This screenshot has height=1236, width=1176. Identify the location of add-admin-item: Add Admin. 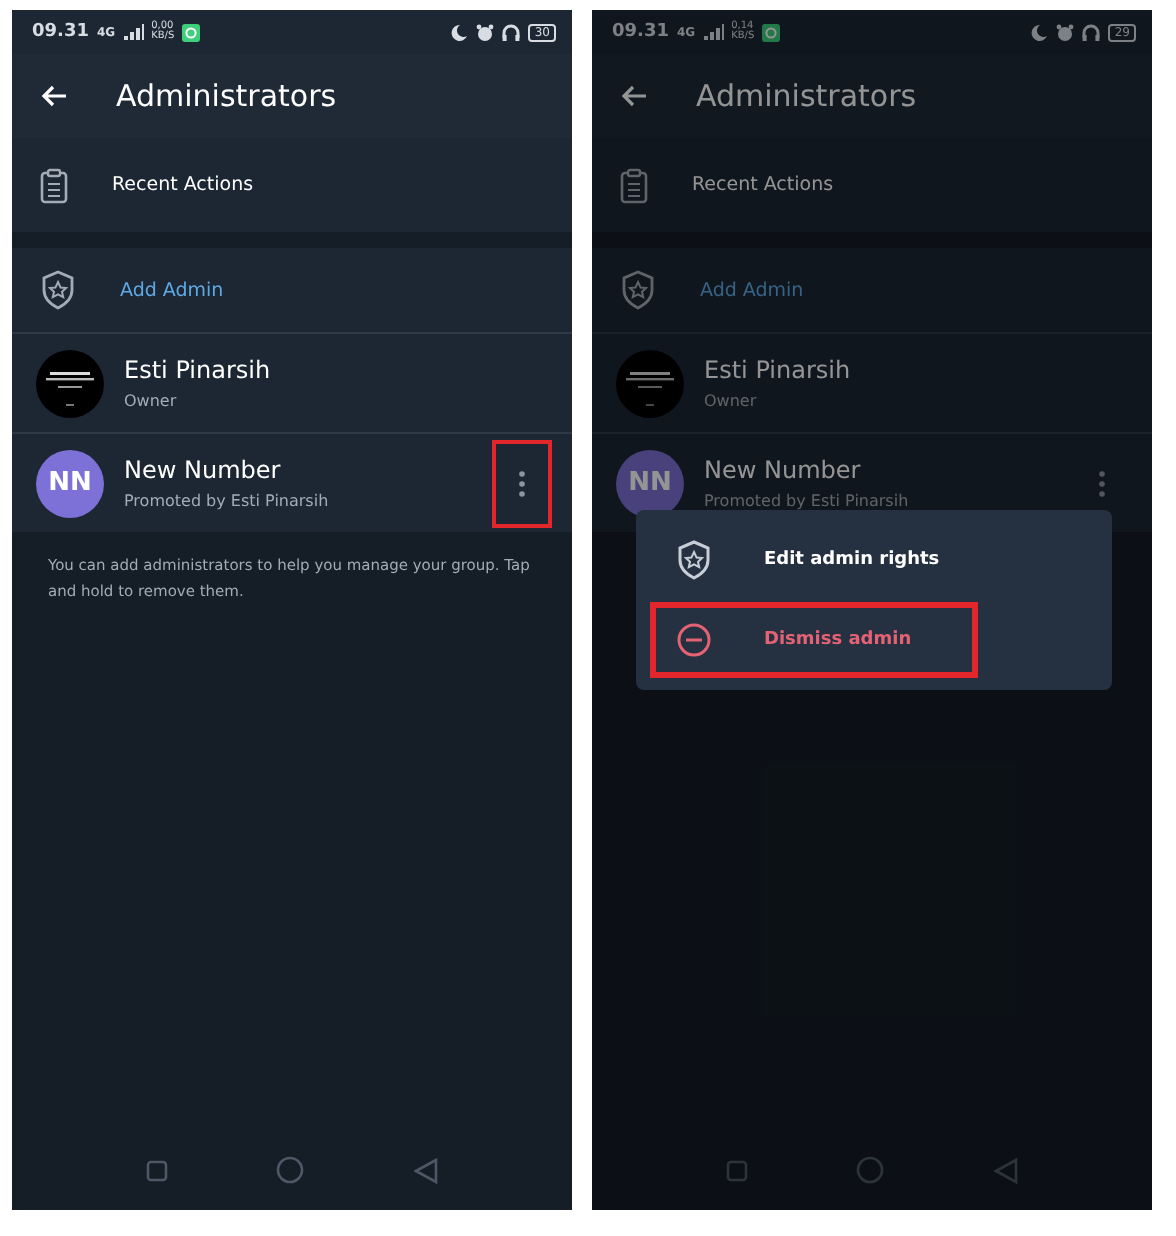
(172, 290).